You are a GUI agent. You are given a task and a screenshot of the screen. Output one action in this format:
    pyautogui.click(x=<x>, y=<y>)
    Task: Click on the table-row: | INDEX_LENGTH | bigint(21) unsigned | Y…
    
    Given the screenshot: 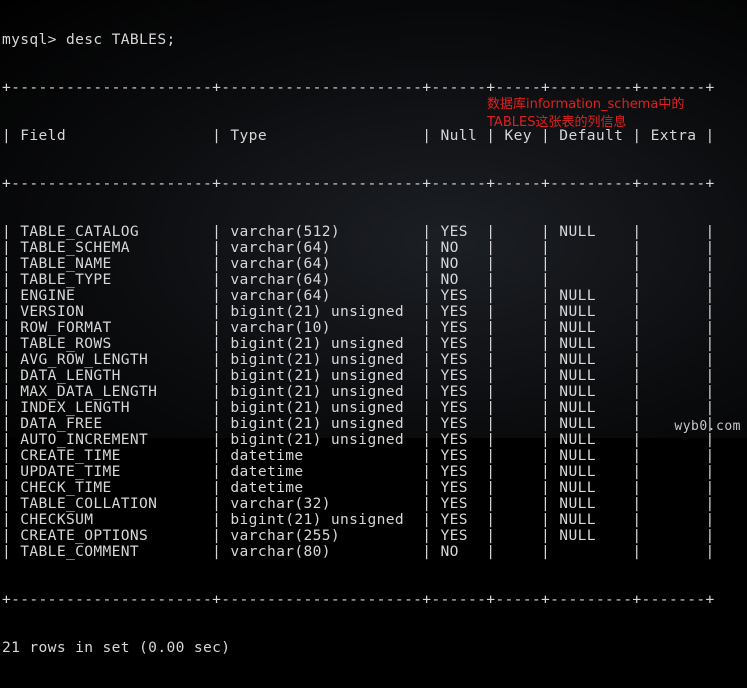 What is the action you would take?
    pyautogui.click(x=358, y=407)
    